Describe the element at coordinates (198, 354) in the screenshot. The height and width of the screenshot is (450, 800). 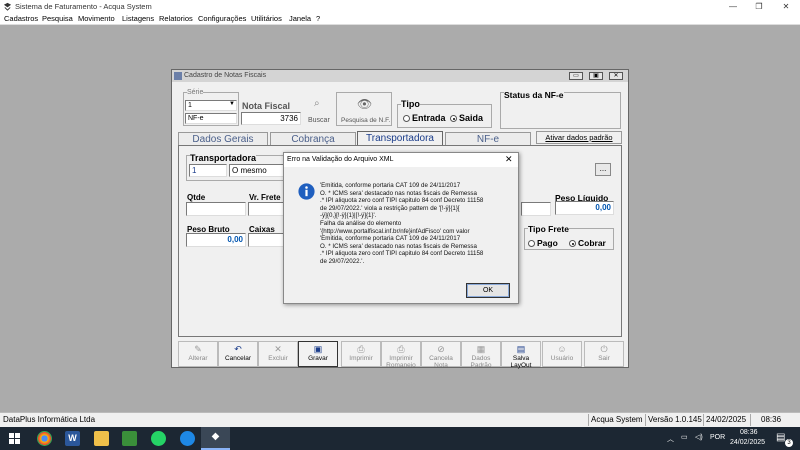
I see `alterar-button: ✎ Alterar` at that location.